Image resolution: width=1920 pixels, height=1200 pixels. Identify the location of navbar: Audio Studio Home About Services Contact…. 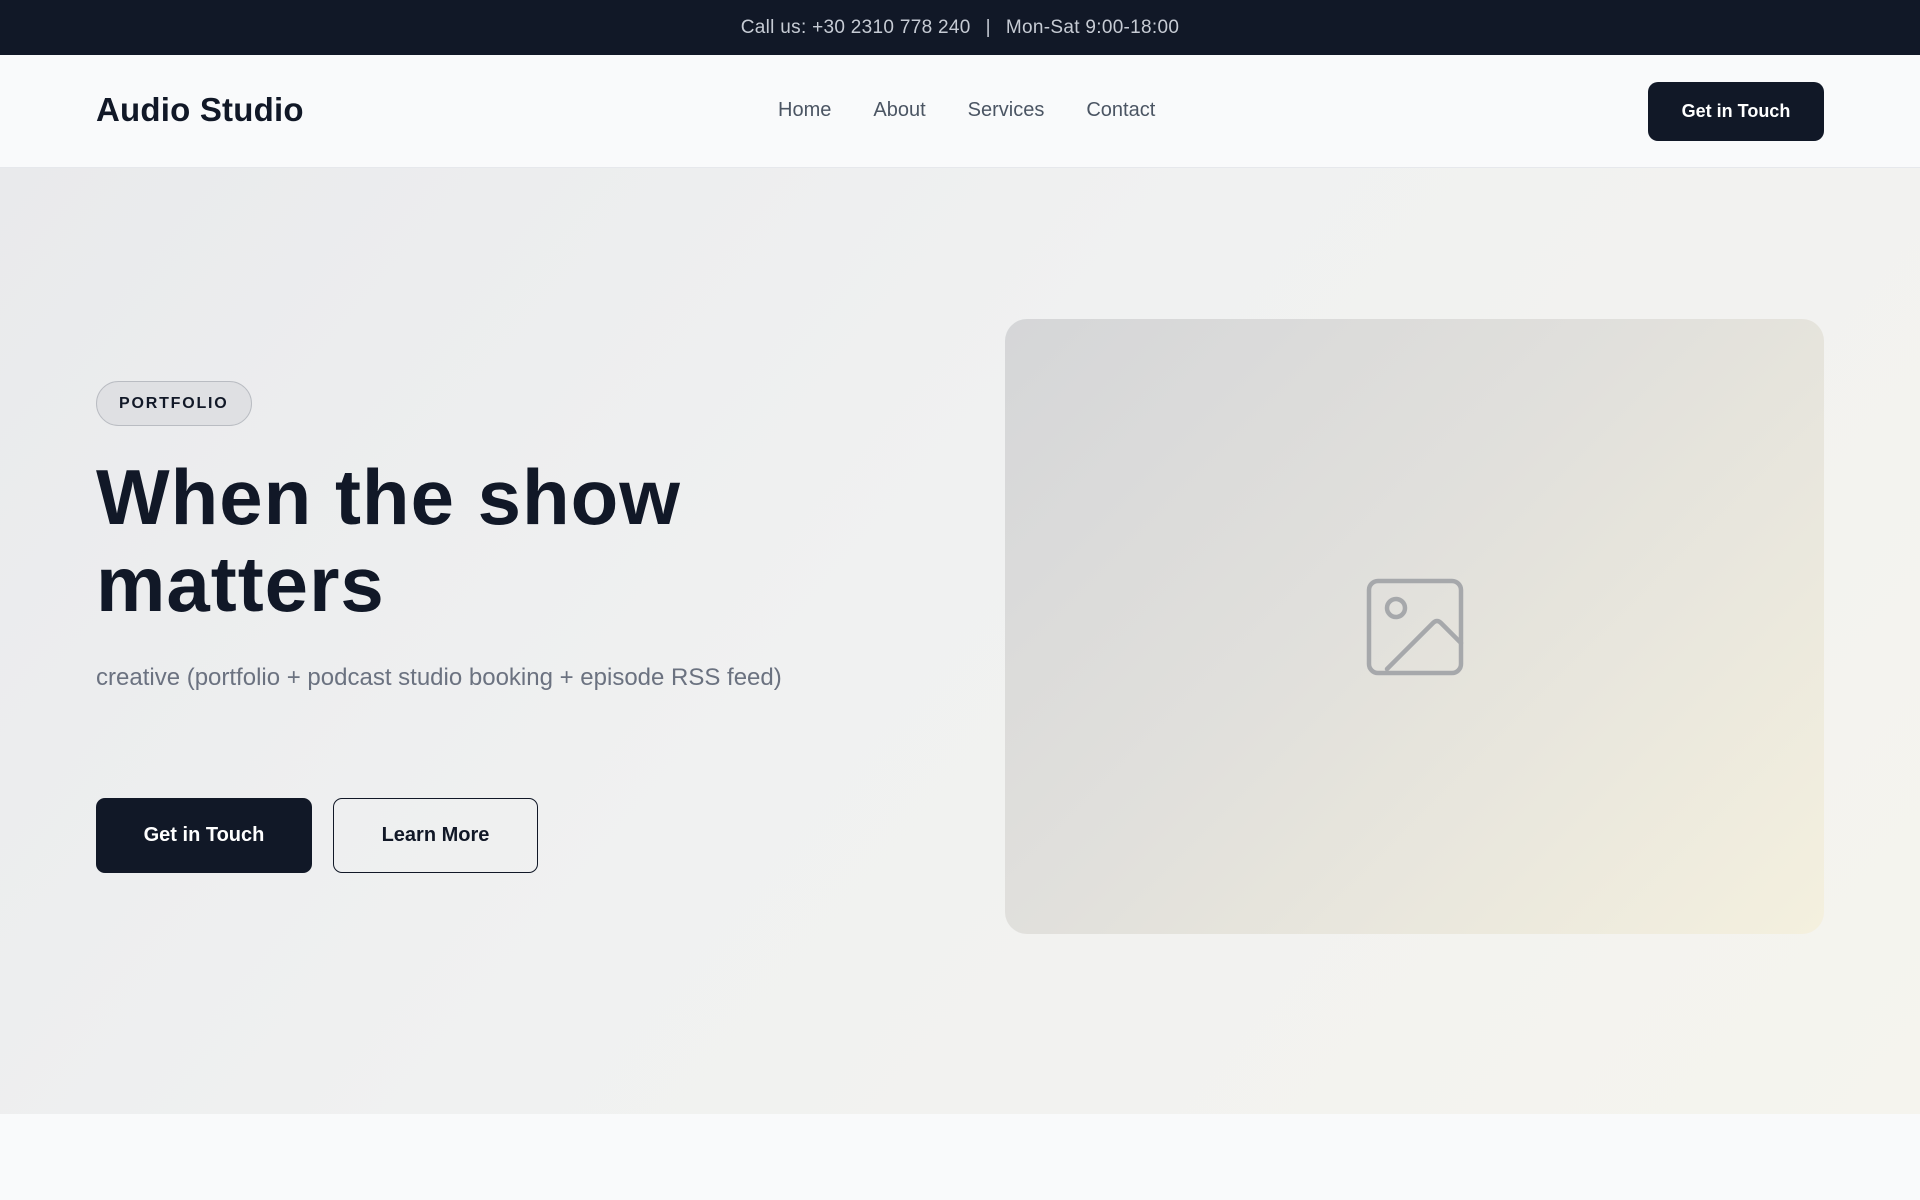
(960, 111).